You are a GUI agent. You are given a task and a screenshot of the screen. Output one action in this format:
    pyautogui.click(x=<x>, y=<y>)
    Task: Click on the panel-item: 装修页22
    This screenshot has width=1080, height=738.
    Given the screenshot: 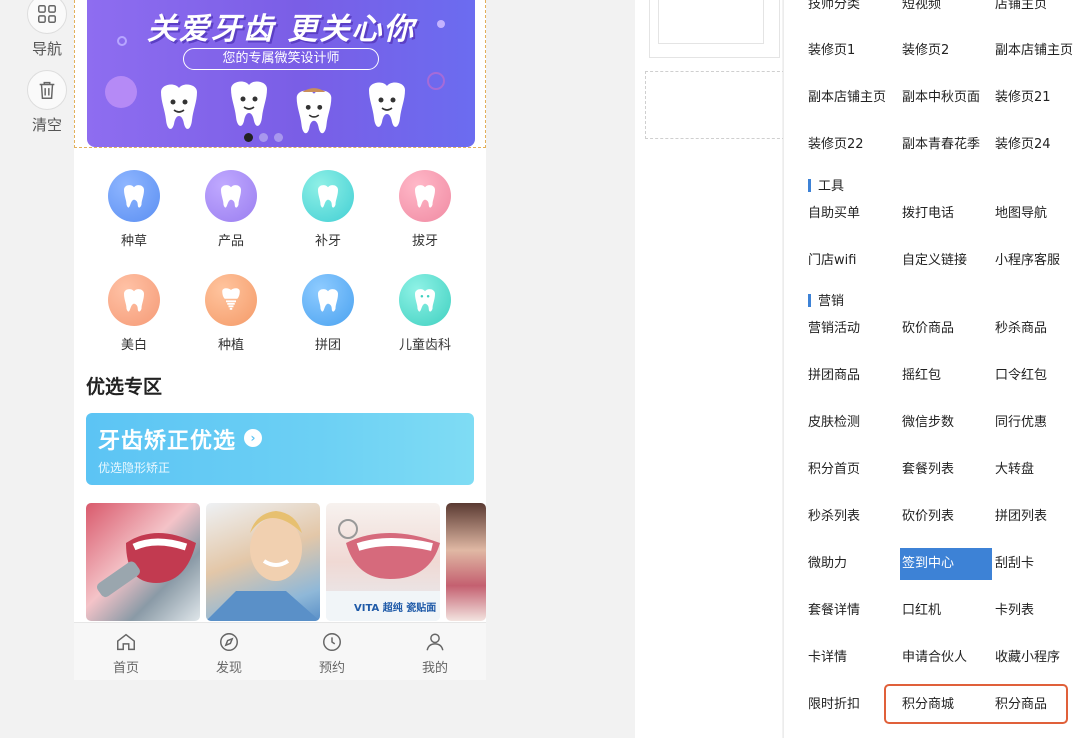 What is the action you would take?
    pyautogui.click(x=831, y=145)
    